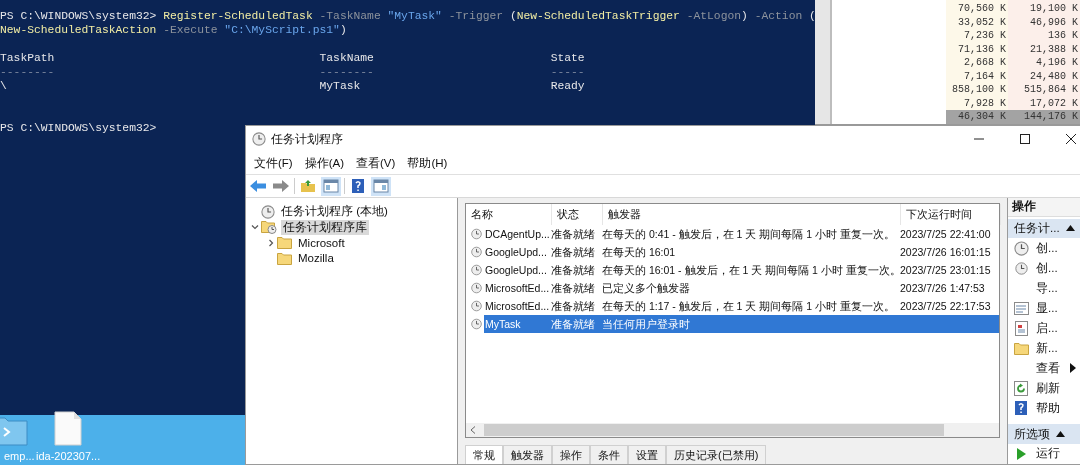  What do you see at coordinates (1048, 408) in the screenshot?
I see `action-link: 帮助` at bounding box center [1048, 408].